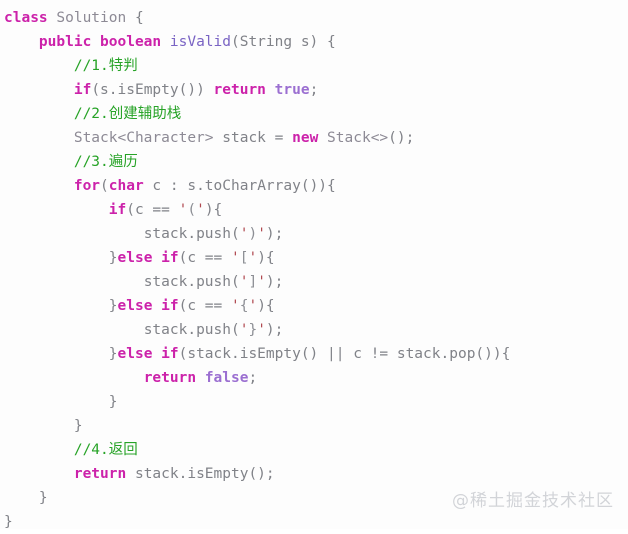  What do you see at coordinates (91, 18) in the screenshot?
I see `code-token: Solution` at bounding box center [91, 18].